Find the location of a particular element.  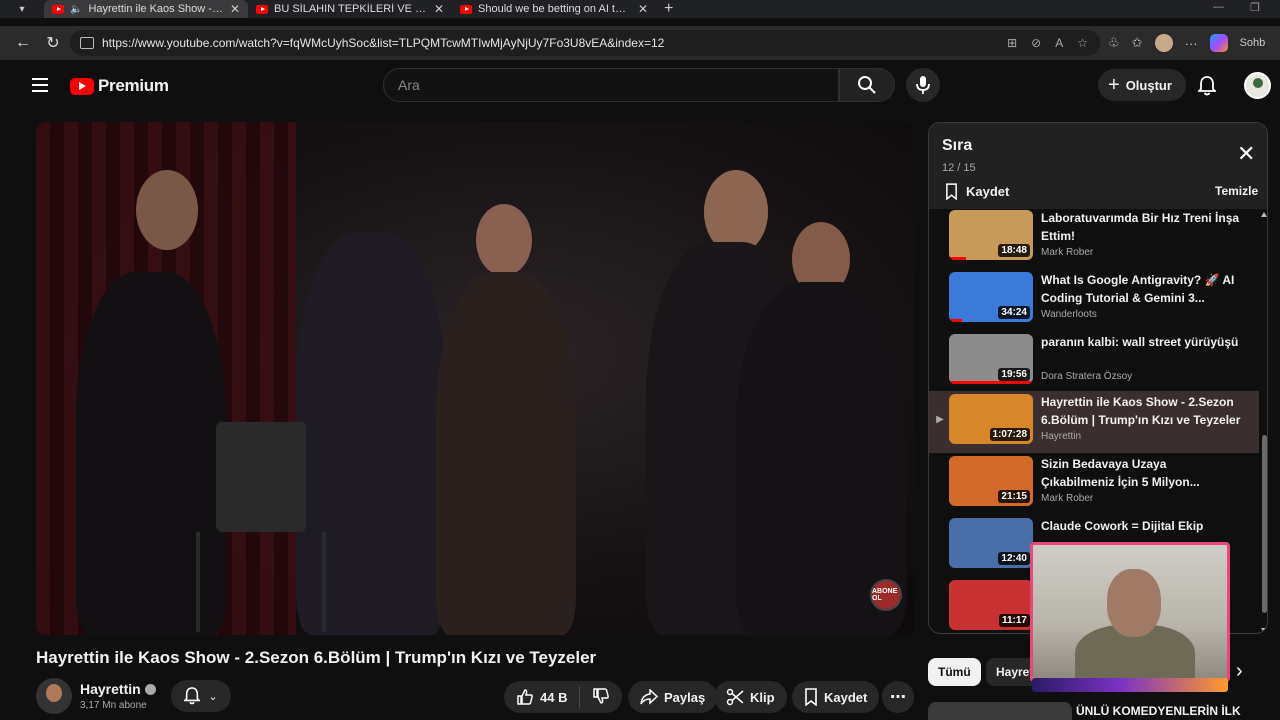

microphone-icon is located at coordinates (923, 85).